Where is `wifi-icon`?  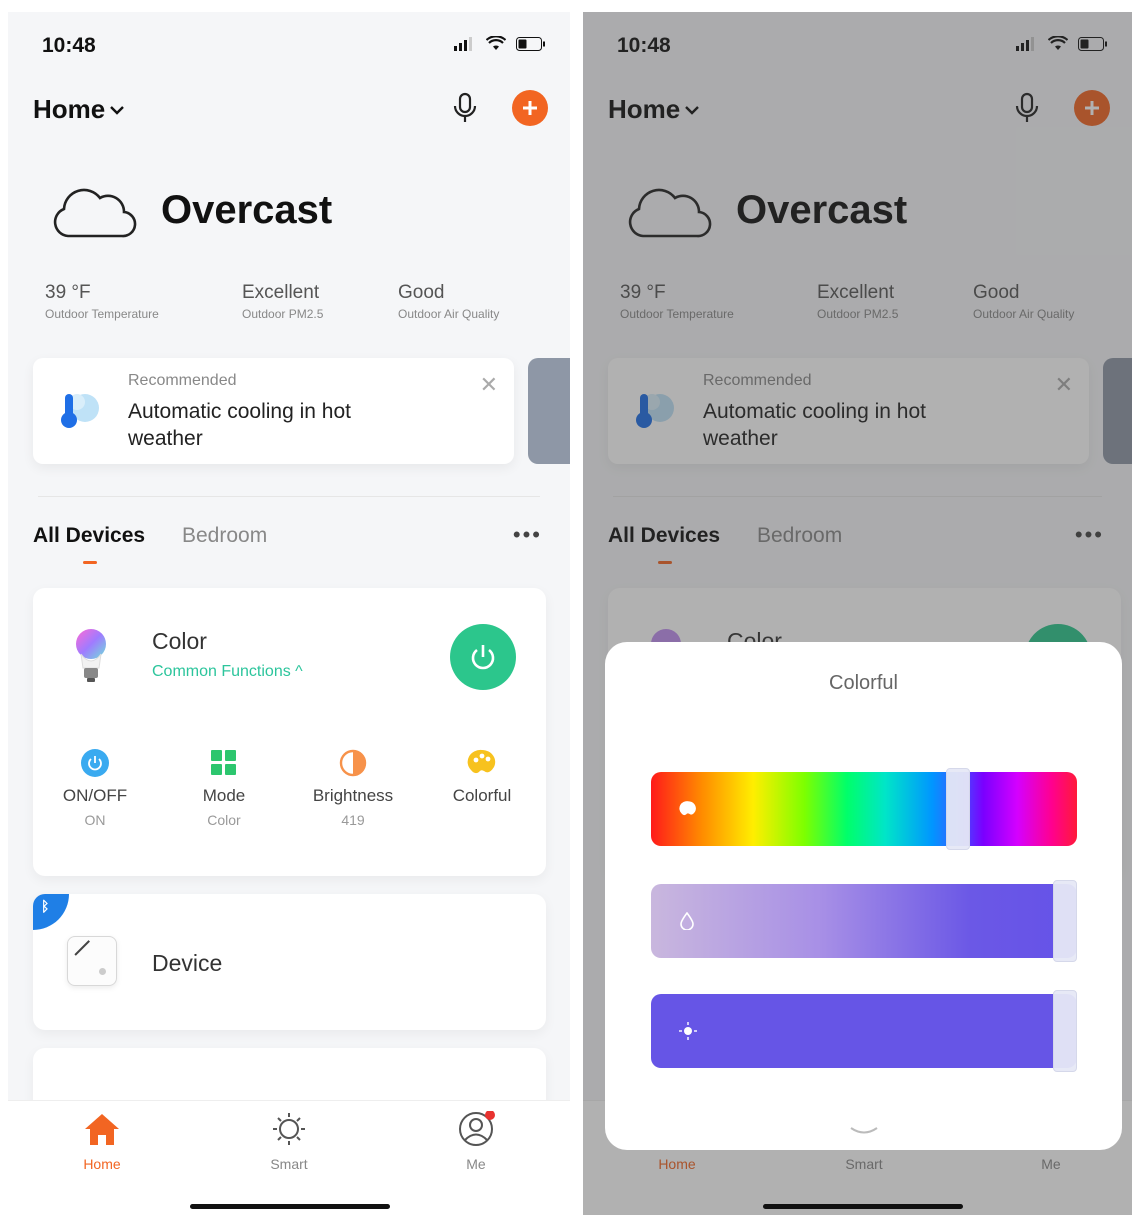 wifi-icon is located at coordinates (496, 43).